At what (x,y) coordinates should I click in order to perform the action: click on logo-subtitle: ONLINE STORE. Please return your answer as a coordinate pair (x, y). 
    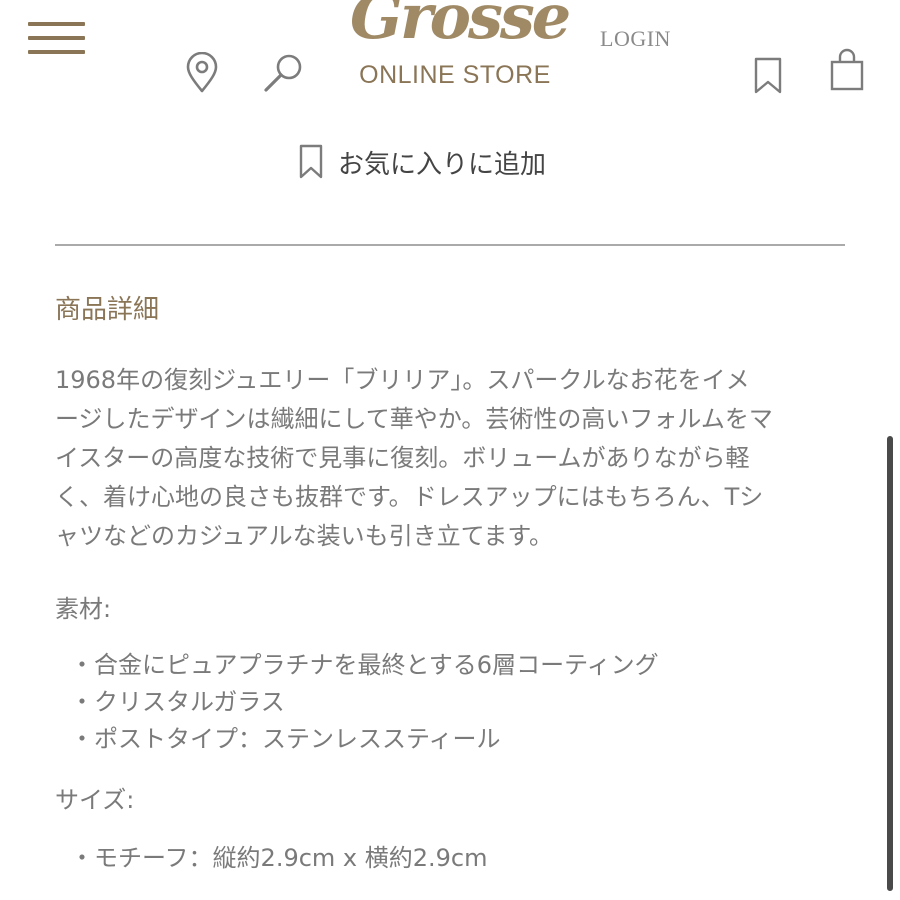
    Looking at the image, I should click on (455, 75).